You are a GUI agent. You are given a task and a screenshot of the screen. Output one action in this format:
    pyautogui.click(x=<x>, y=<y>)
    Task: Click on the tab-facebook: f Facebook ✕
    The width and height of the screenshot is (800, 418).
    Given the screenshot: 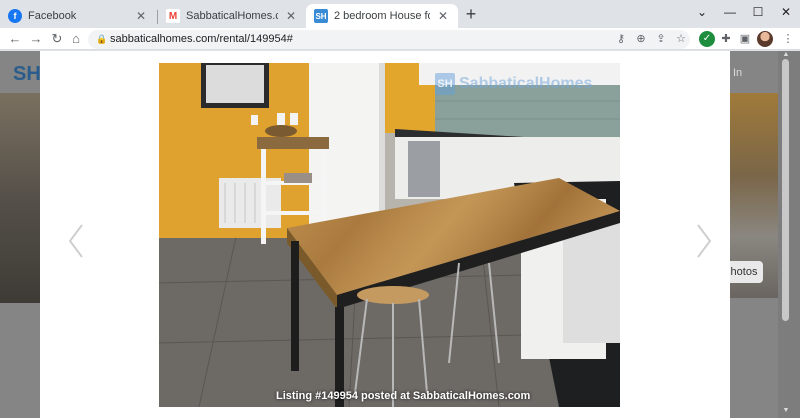 What is the action you would take?
    pyautogui.click(x=78, y=16)
    